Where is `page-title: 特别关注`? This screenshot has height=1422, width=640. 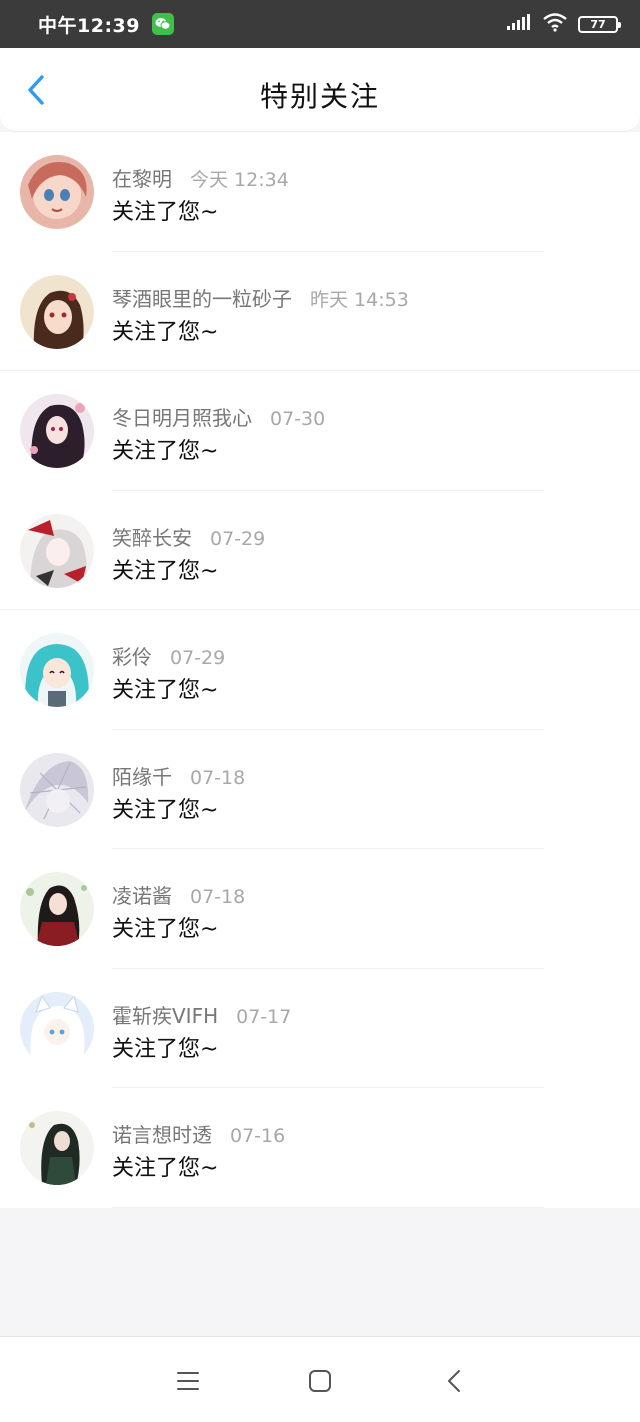
page-title: 特别关注 is located at coordinates (319, 96).